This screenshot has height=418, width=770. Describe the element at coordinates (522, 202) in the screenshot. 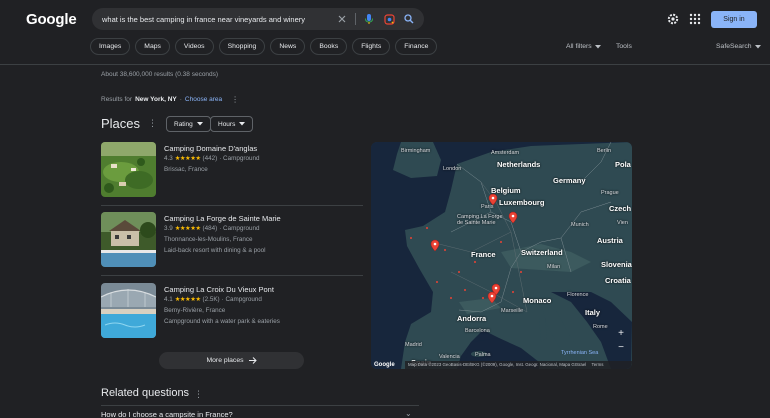

I see `map-label: Luxembourg` at that location.